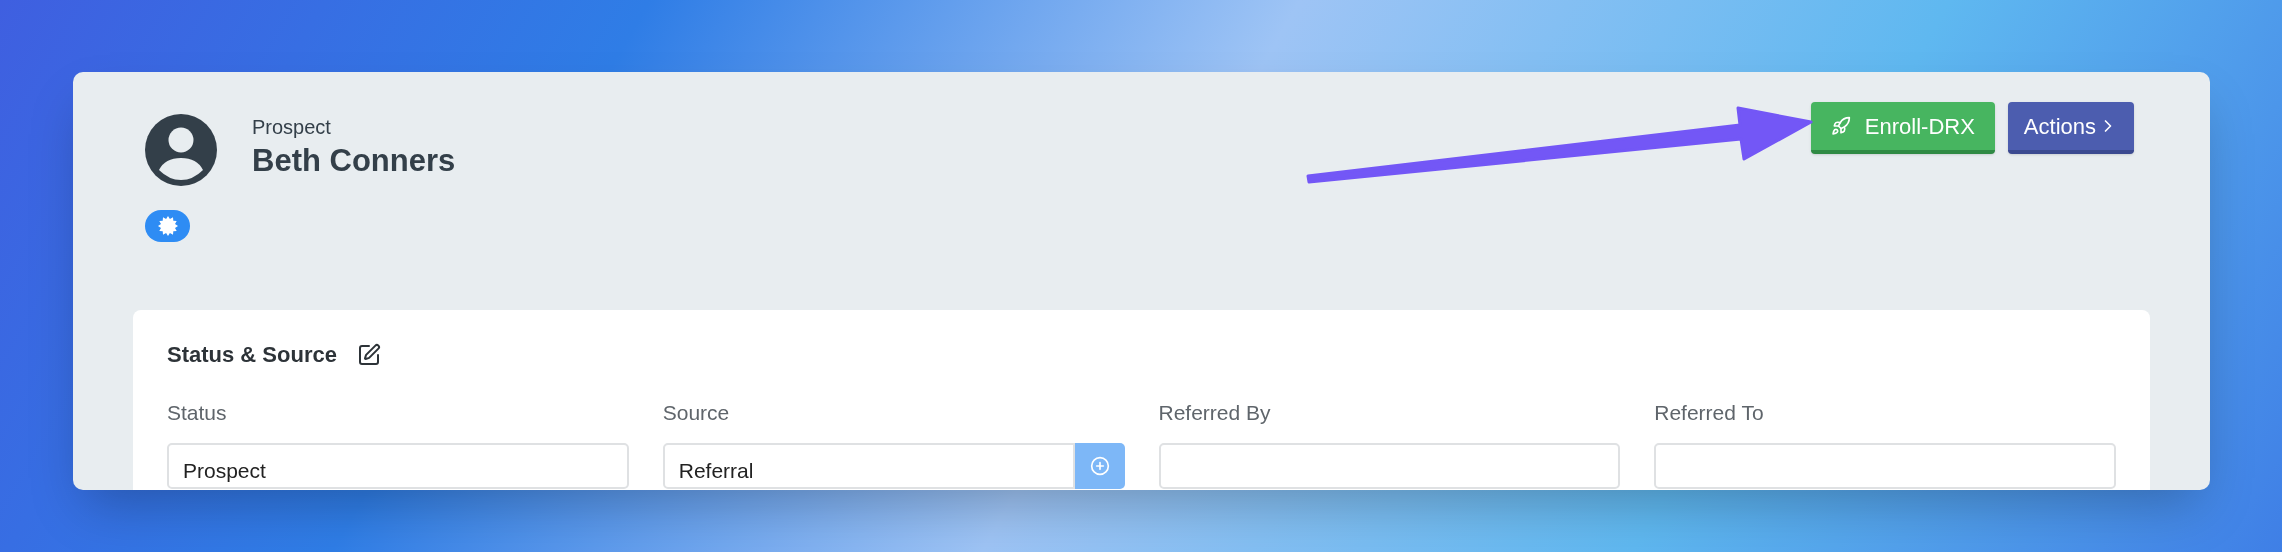 This screenshot has height=552, width=2282. Describe the element at coordinates (354, 160) in the screenshot. I see `contact-name: Beth Conners` at that location.